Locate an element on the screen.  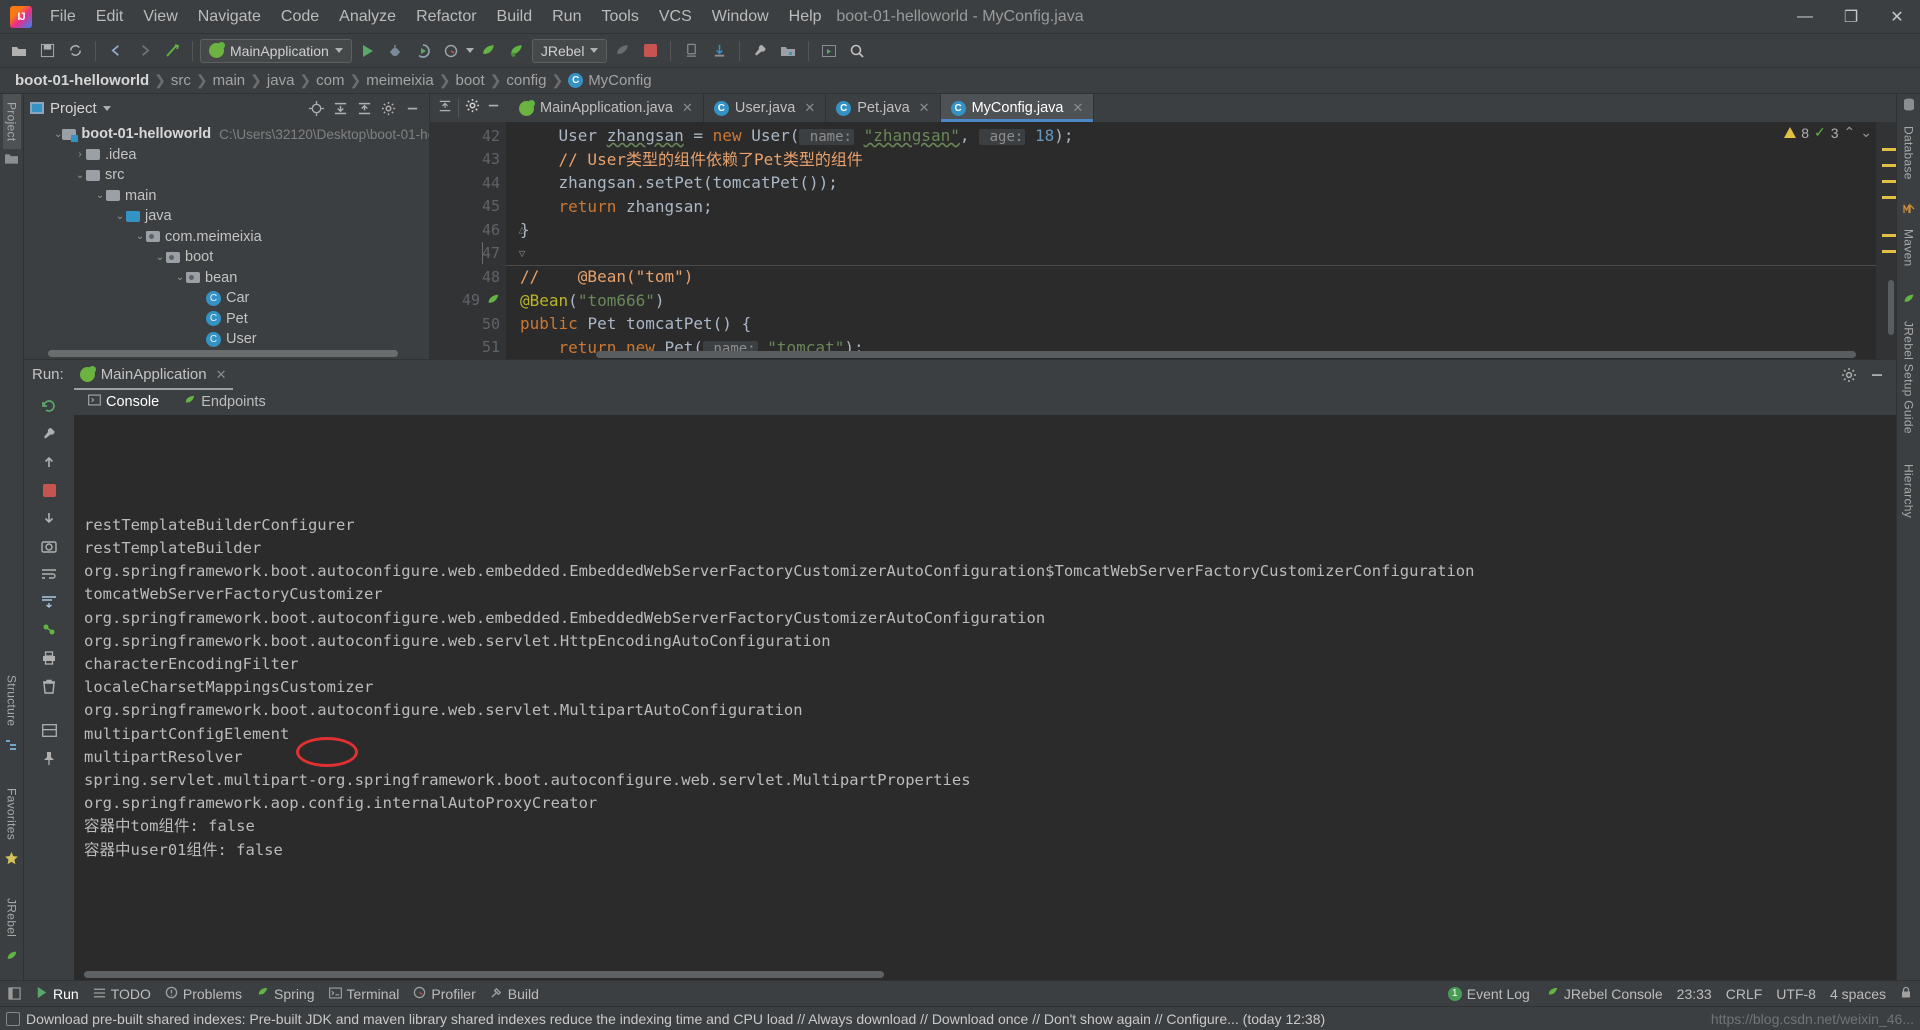
scroll-down-icon is located at coordinates (49, 518).